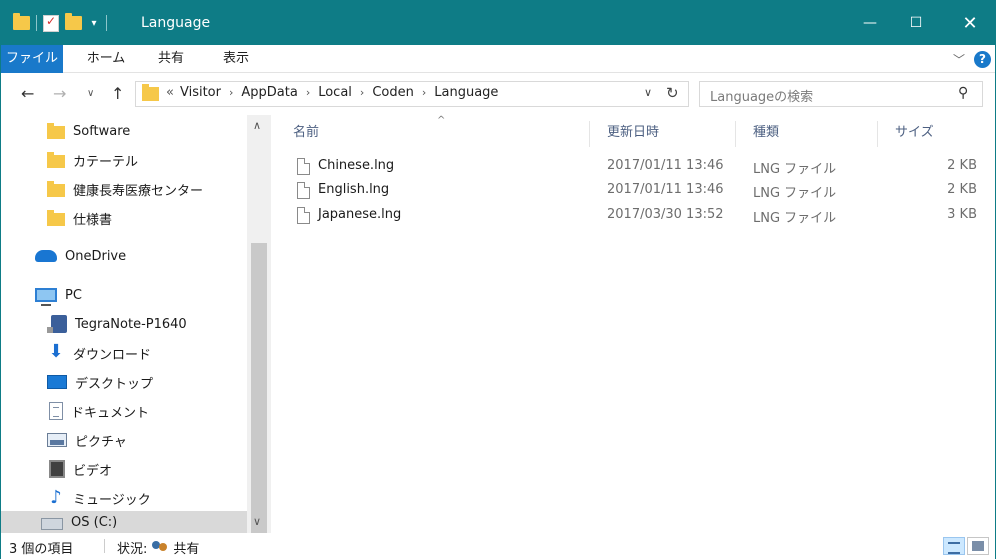 This screenshot has height=559, width=996. Describe the element at coordinates (124, 353) in the screenshot. I see `nav-item-downloads: ⬇ ダウンロード` at that location.